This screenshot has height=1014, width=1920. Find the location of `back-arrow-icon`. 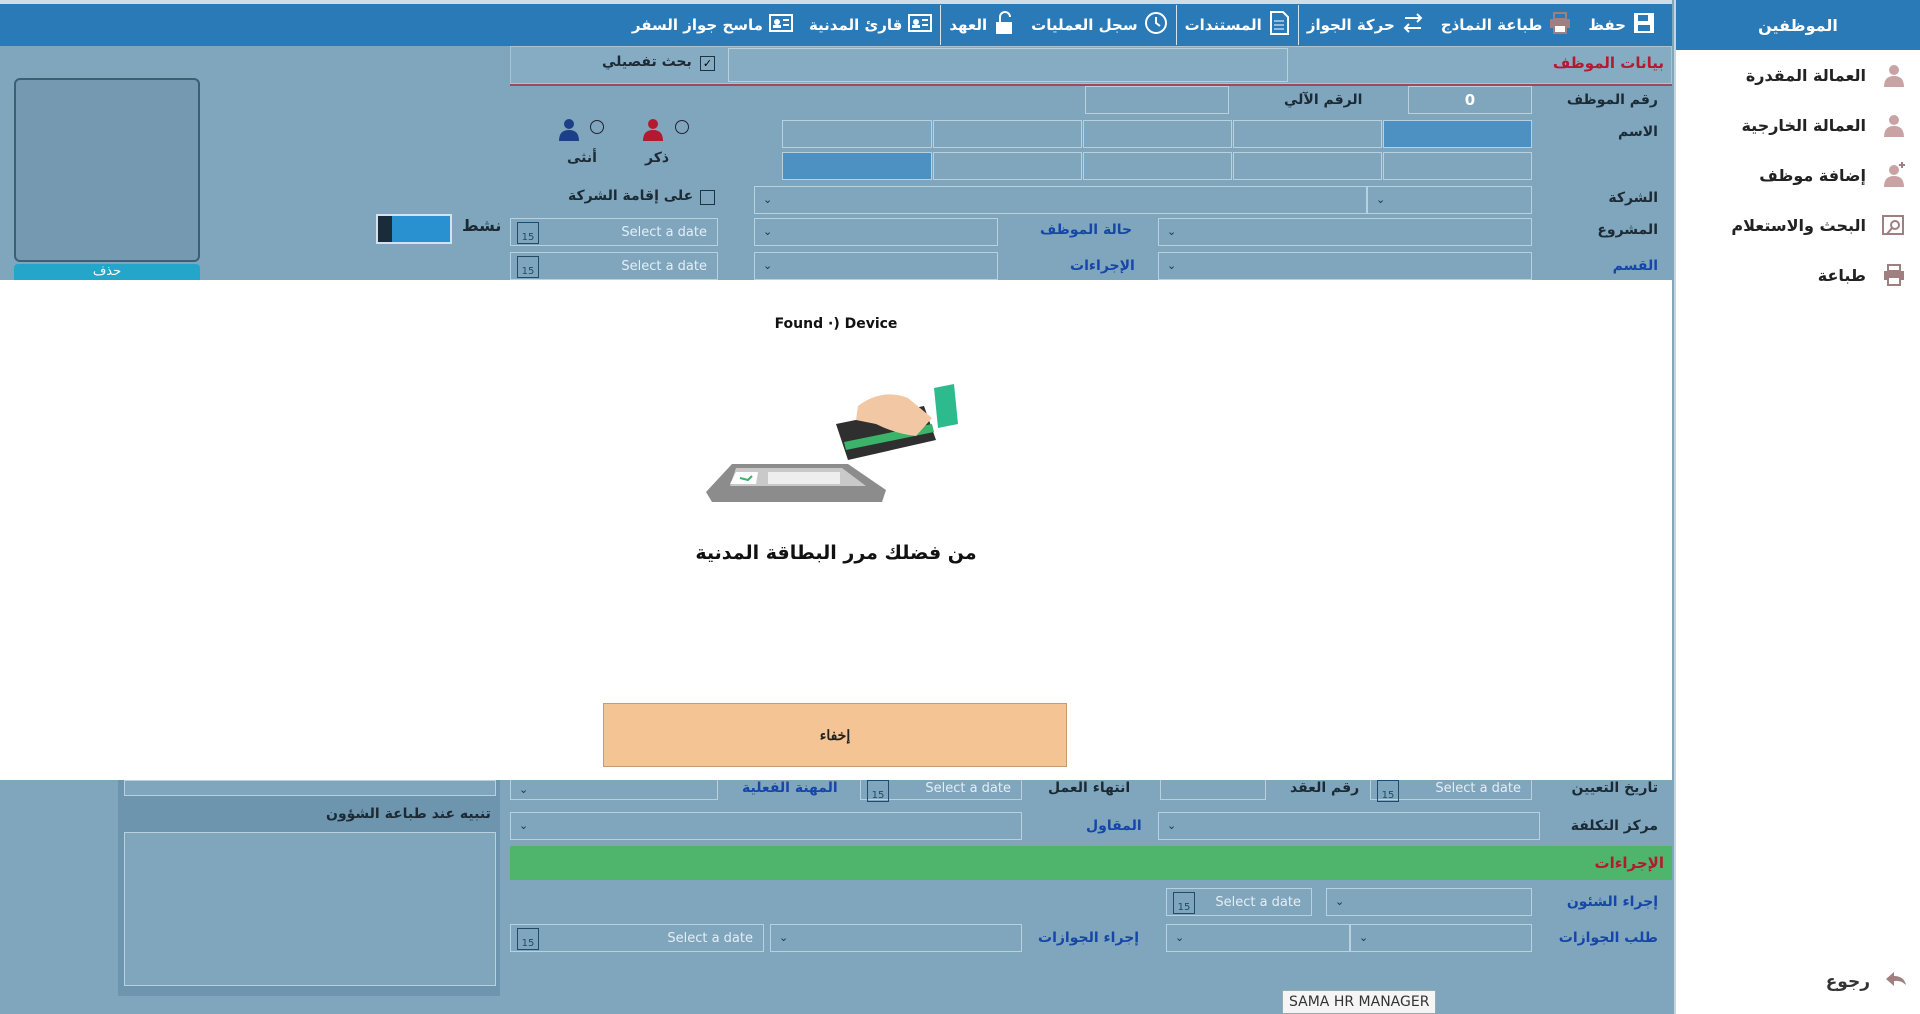

back-arrow-icon is located at coordinates (1896, 981).